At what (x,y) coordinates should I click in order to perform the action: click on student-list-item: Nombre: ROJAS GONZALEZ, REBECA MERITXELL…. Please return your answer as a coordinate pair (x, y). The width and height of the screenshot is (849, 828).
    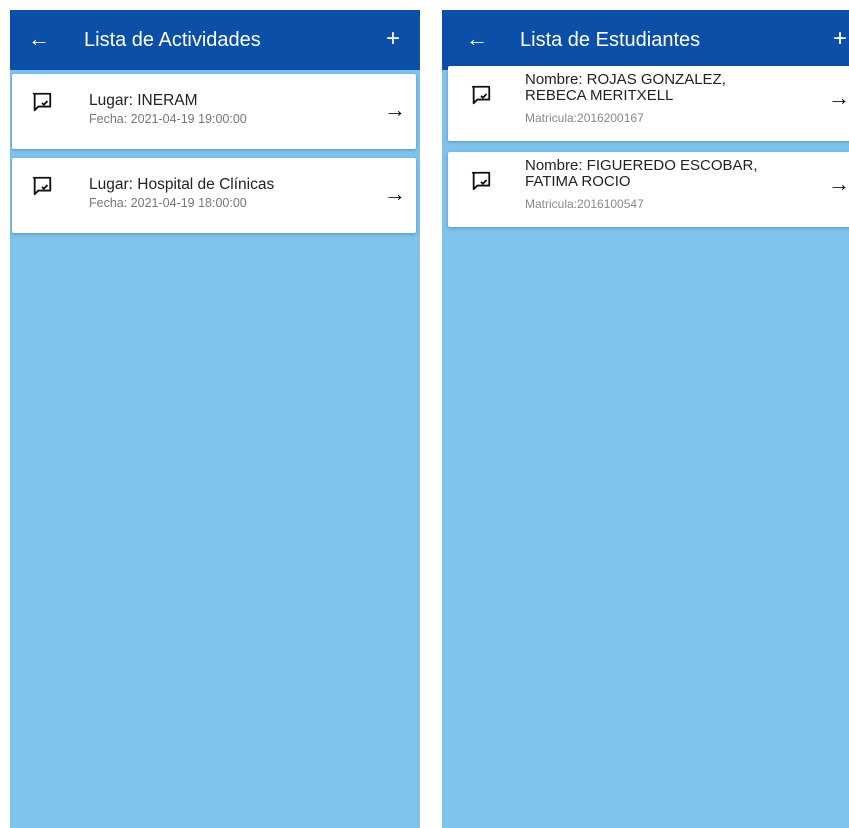
    Looking at the image, I should click on (648, 103).